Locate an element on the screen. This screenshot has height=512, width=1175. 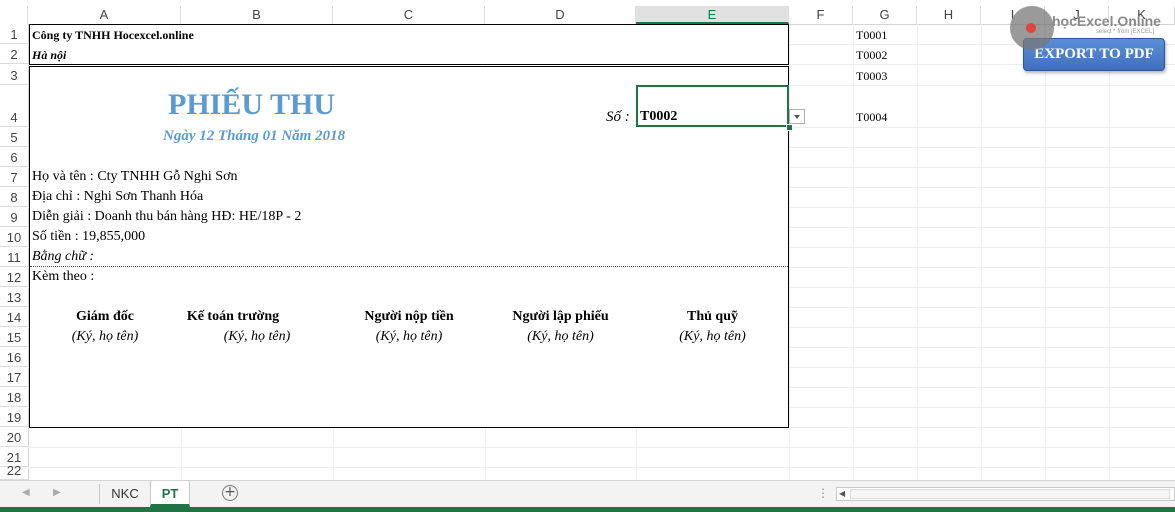
list-item: T0004 is located at coordinates (872, 117).